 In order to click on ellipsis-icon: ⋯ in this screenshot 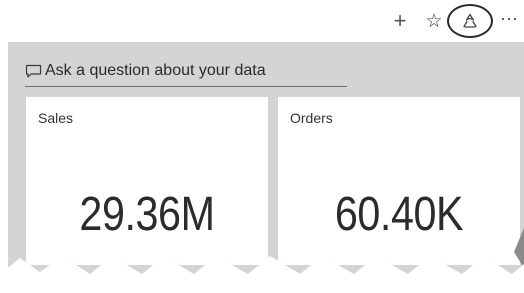, I will do `click(509, 19)`.